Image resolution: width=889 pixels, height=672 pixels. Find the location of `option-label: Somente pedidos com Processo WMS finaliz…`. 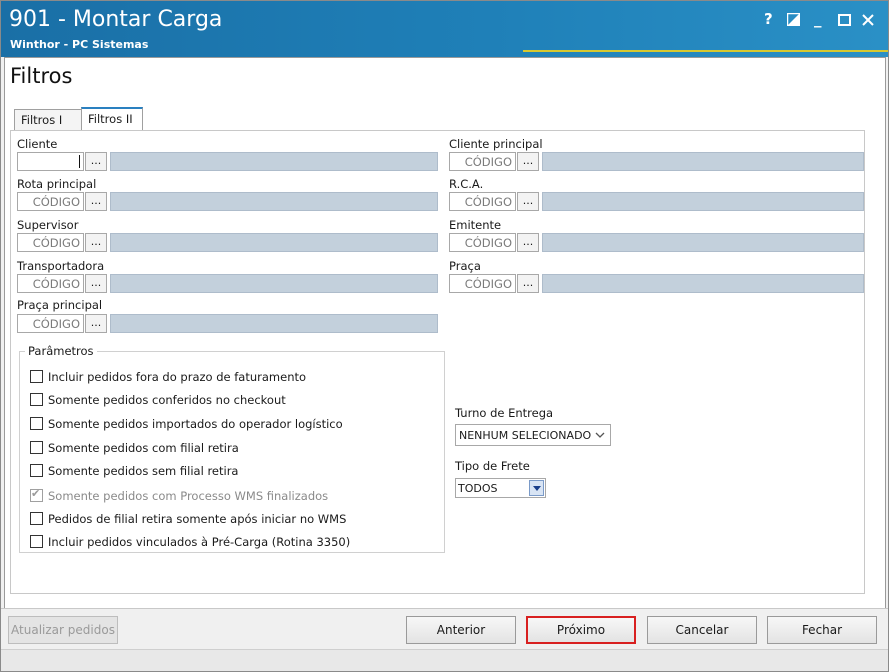

option-label: Somente pedidos com Processo WMS finaliz… is located at coordinates (188, 496).